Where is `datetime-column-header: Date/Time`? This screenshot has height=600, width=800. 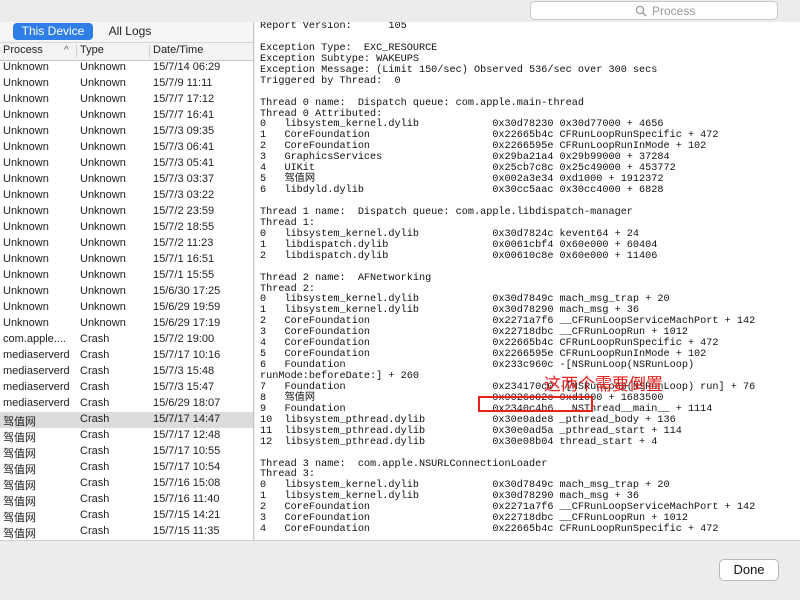 datetime-column-header: Date/Time is located at coordinates (178, 50).